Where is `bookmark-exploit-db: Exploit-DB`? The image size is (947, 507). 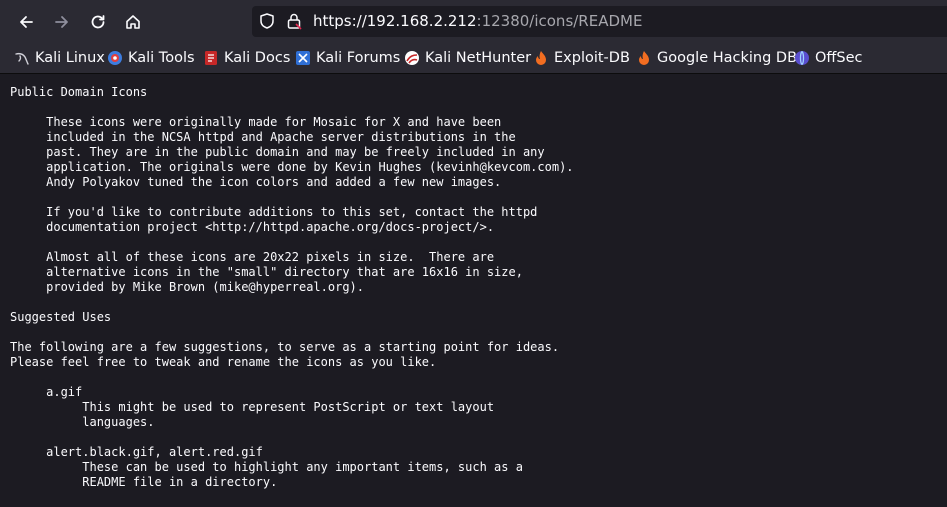
bookmark-exploit-db: Exploit-DB is located at coordinates (581, 58).